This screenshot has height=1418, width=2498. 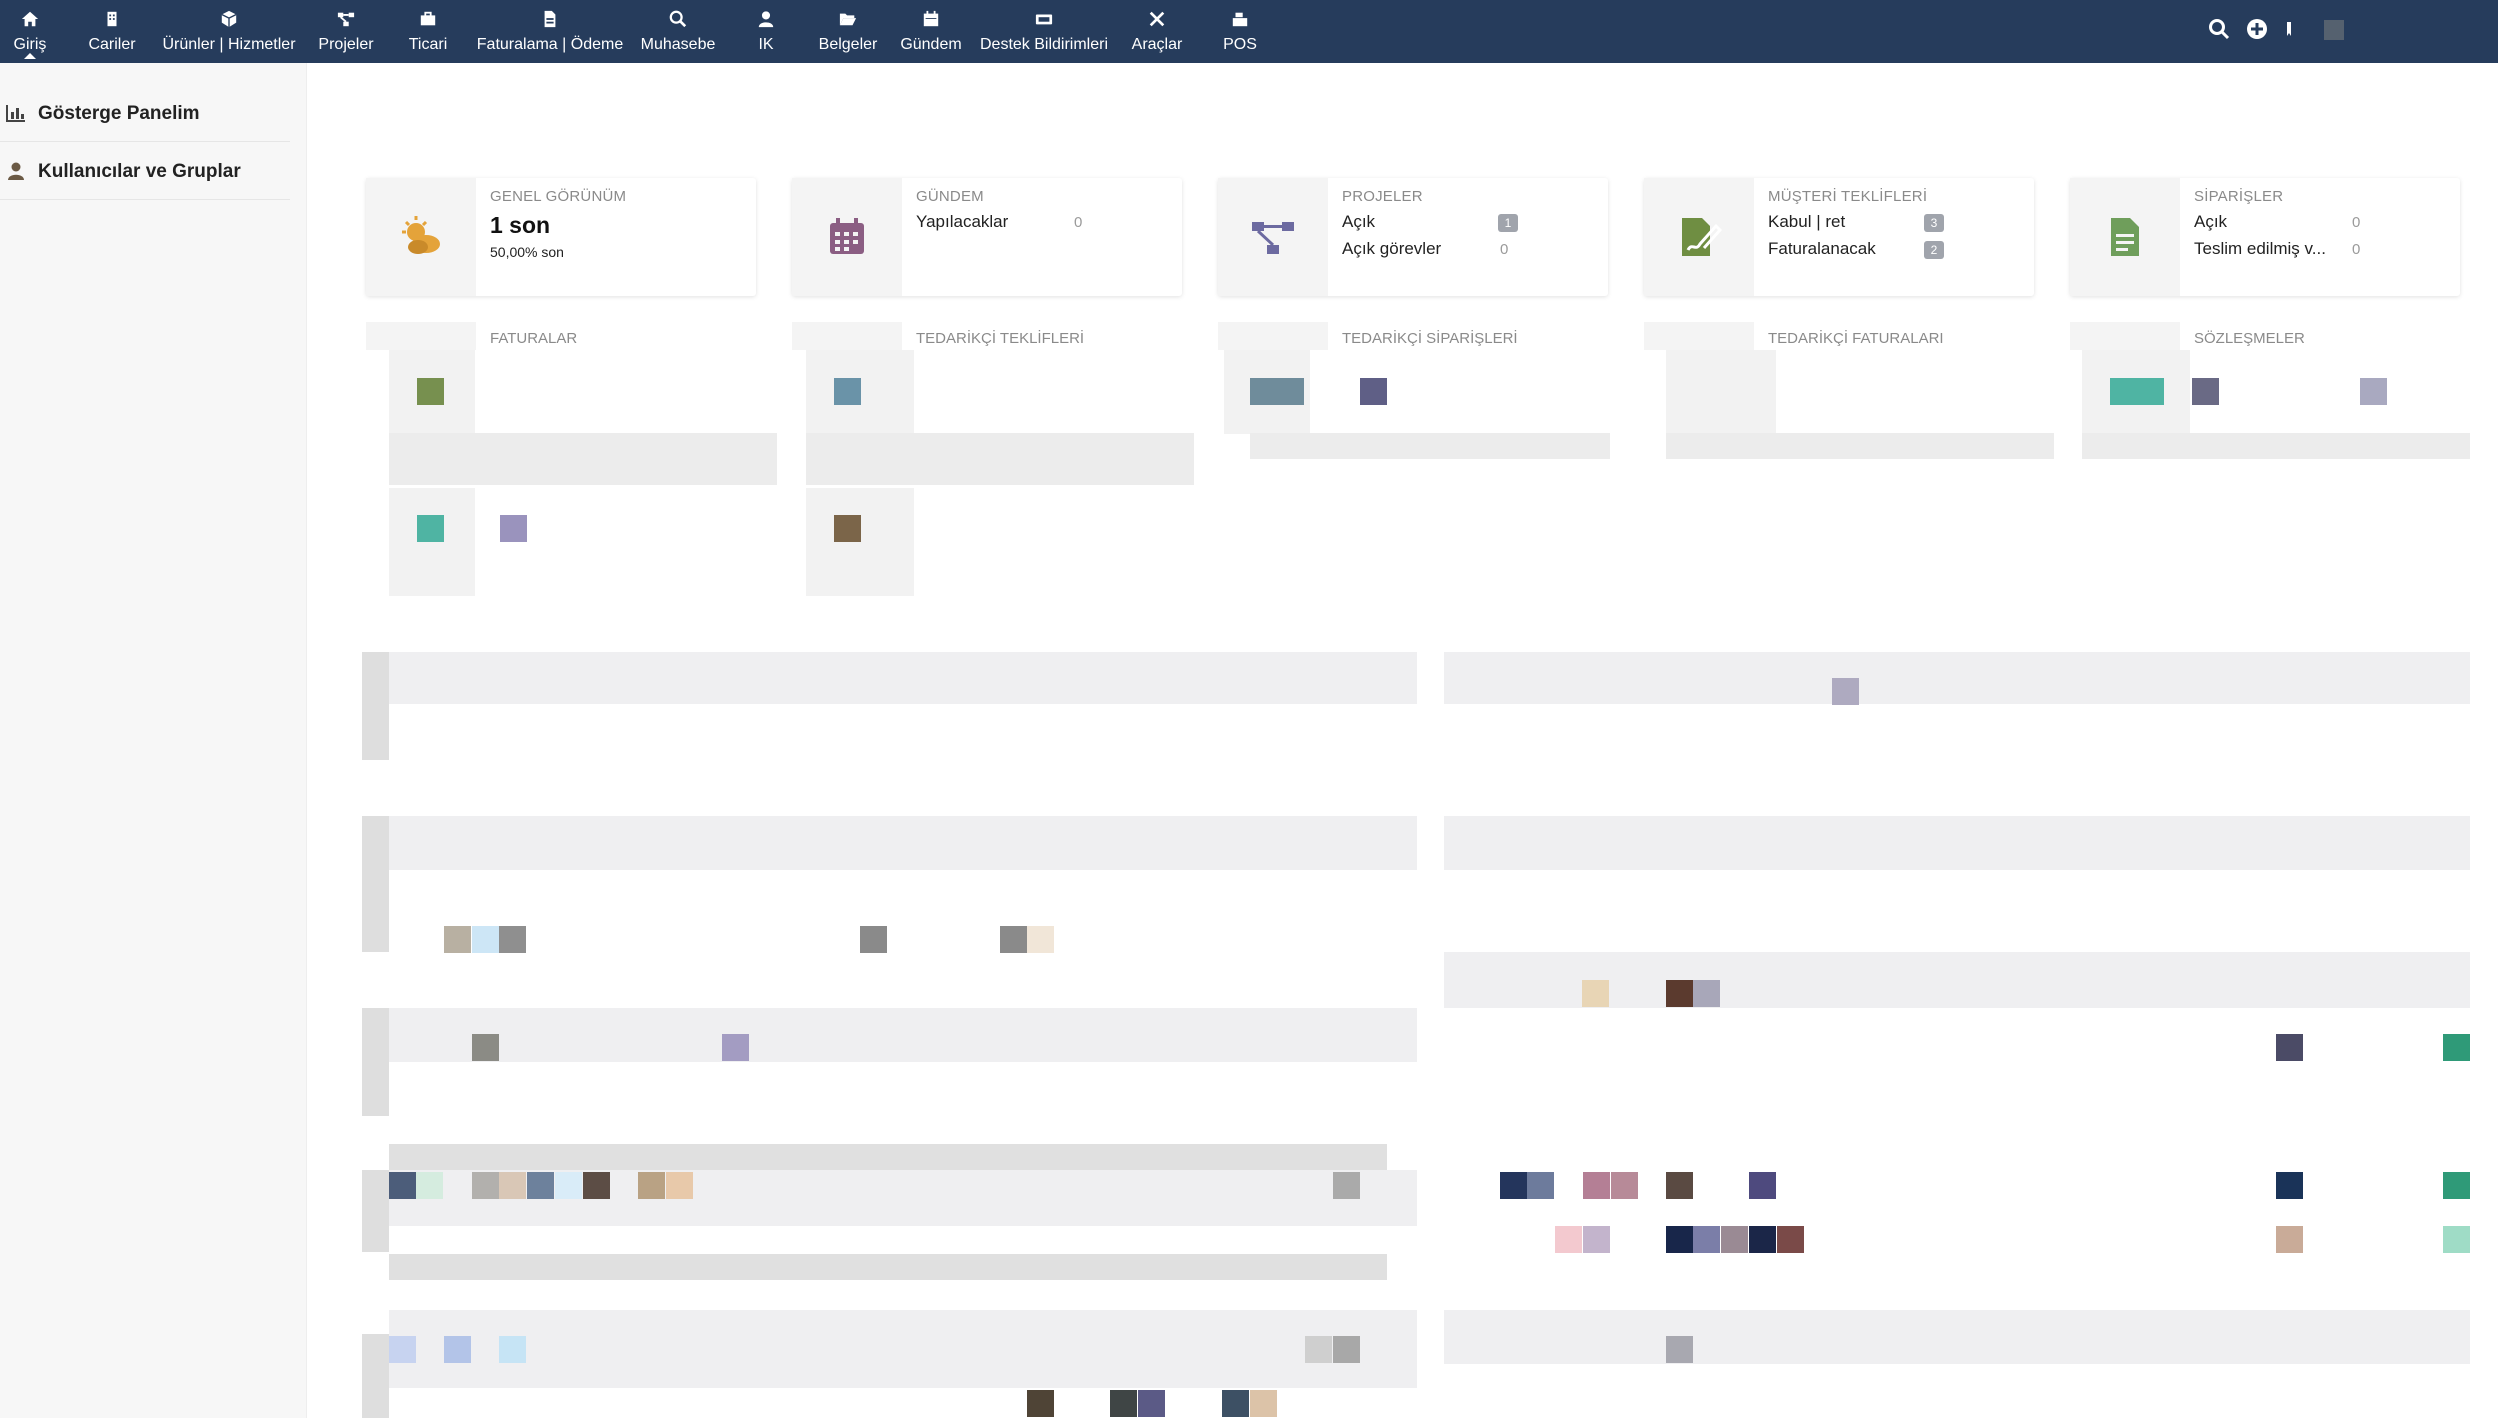 What do you see at coordinates (1044, 31) in the screenshot?
I see `nav-item-tickets: Destek Bildirimleri` at bounding box center [1044, 31].